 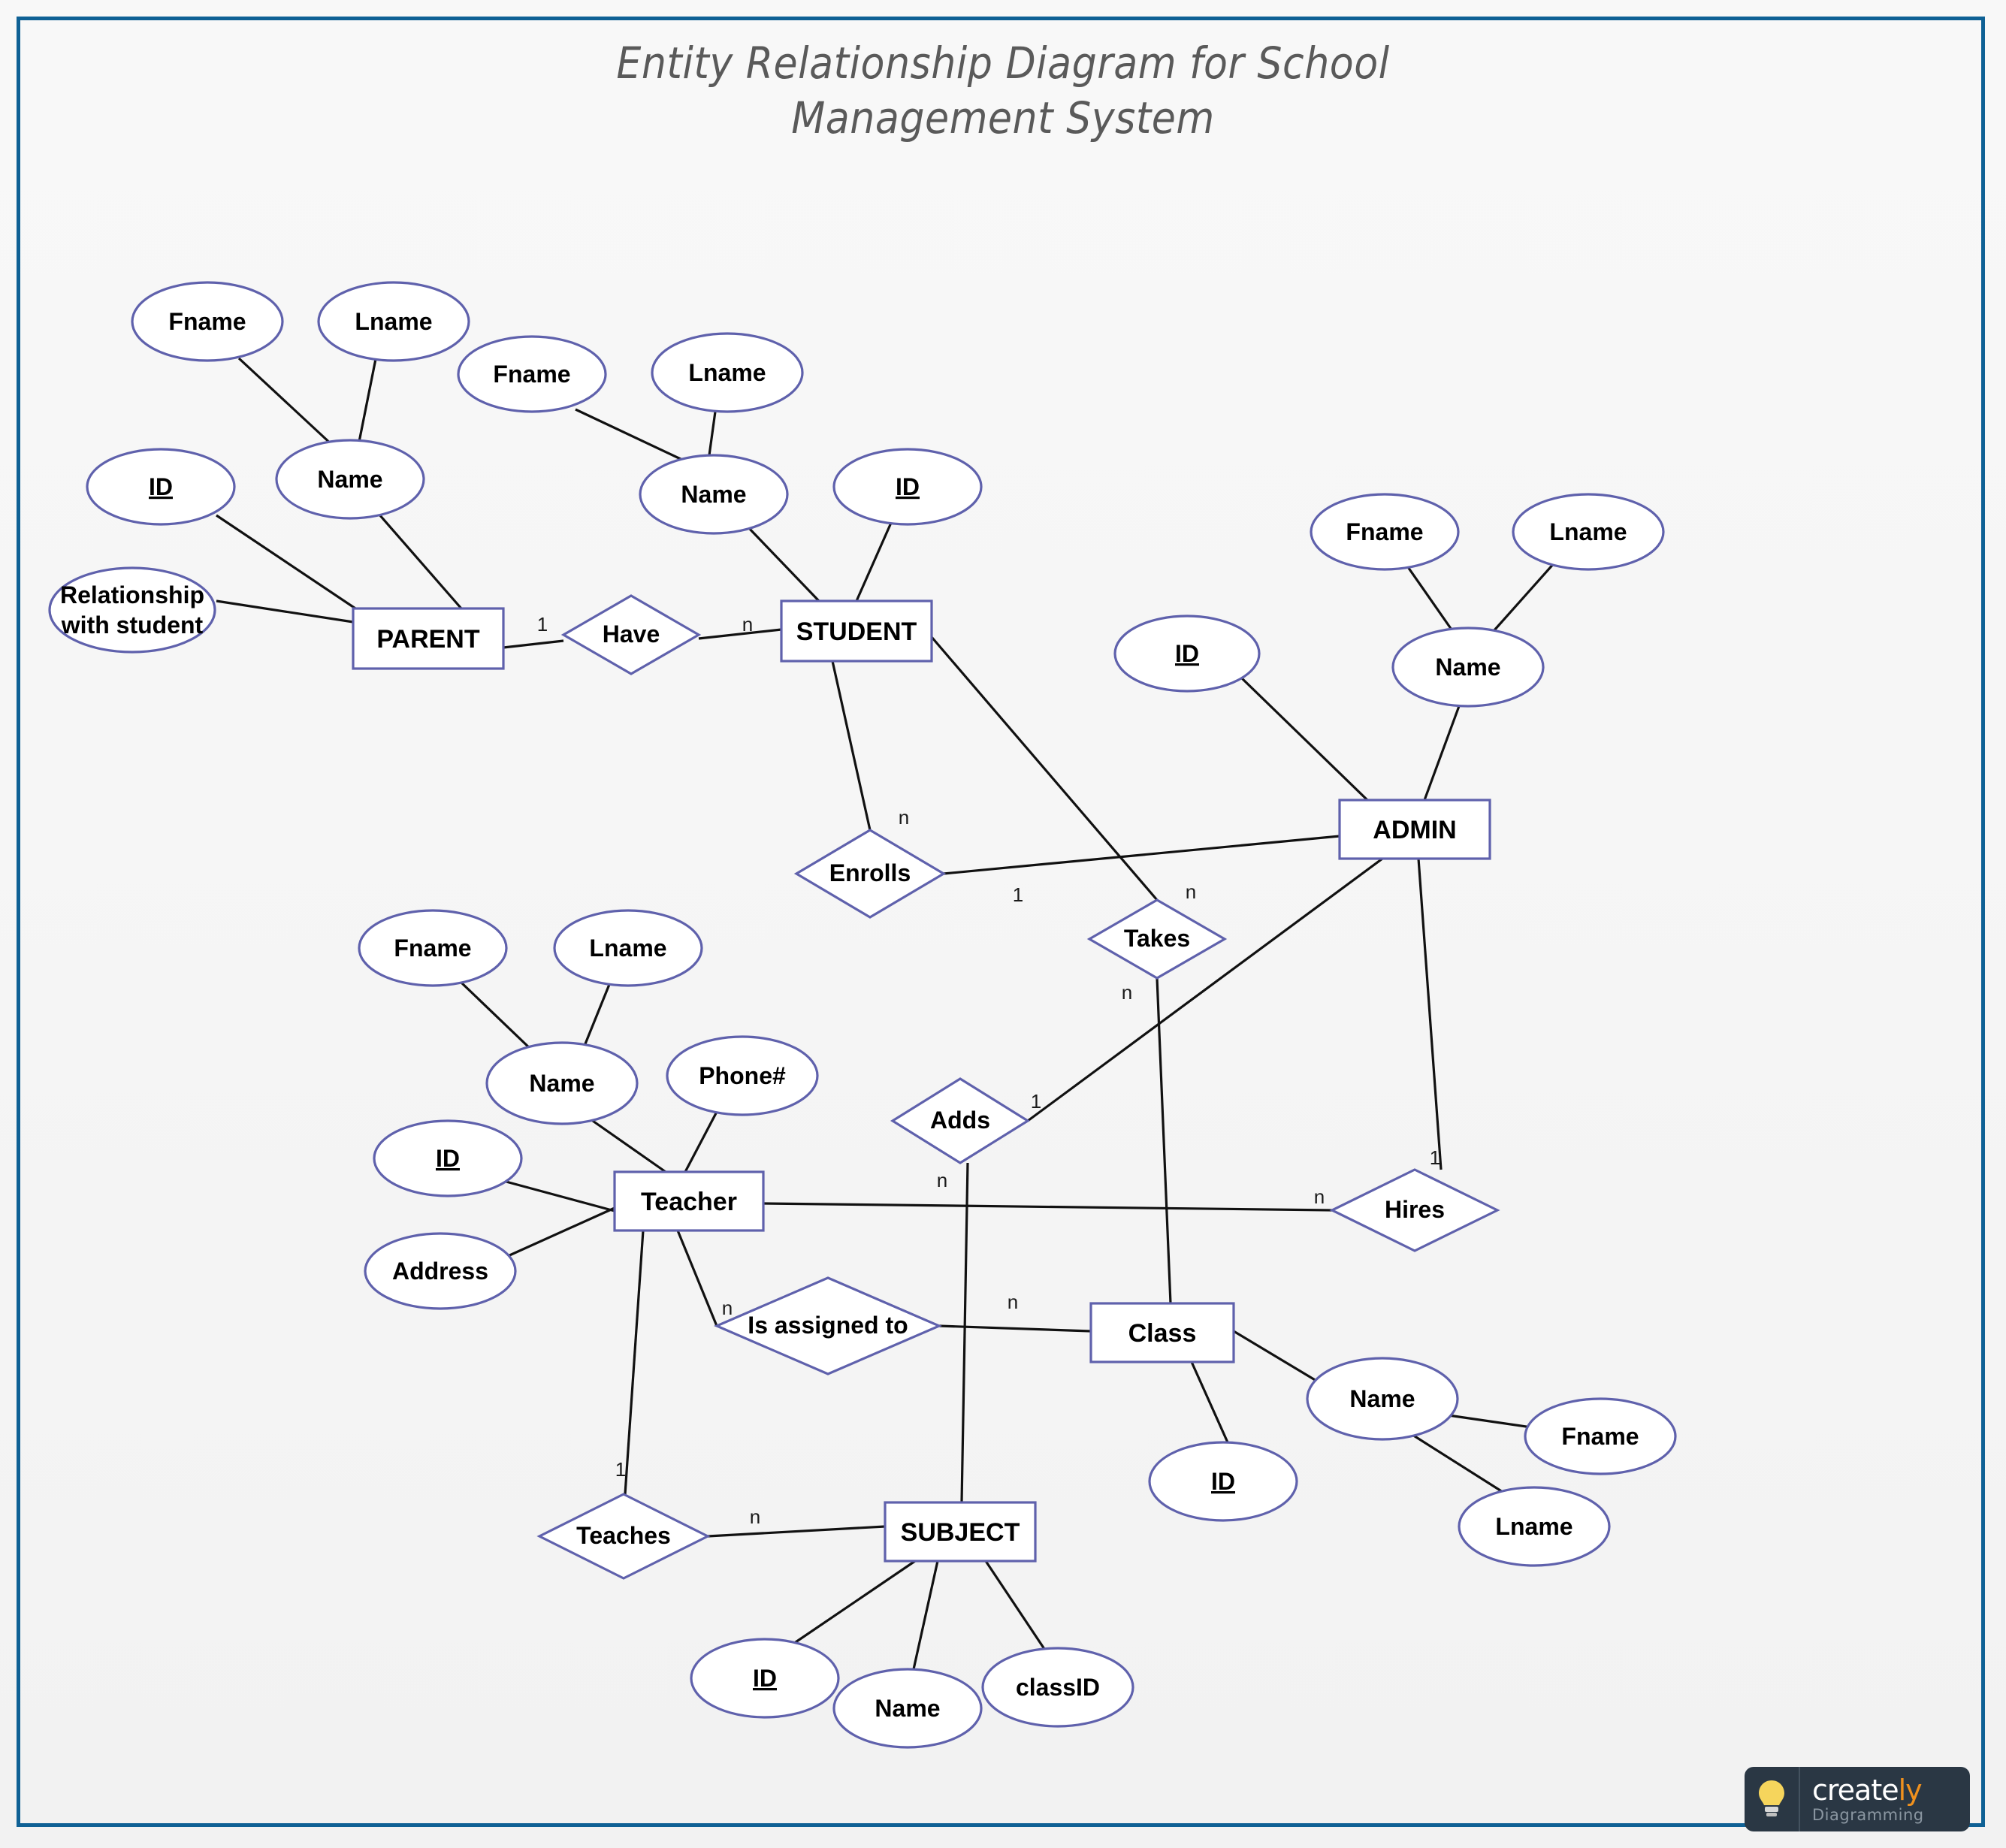 I want to click on attribute-label: Address, so click(x=440, y=1271).